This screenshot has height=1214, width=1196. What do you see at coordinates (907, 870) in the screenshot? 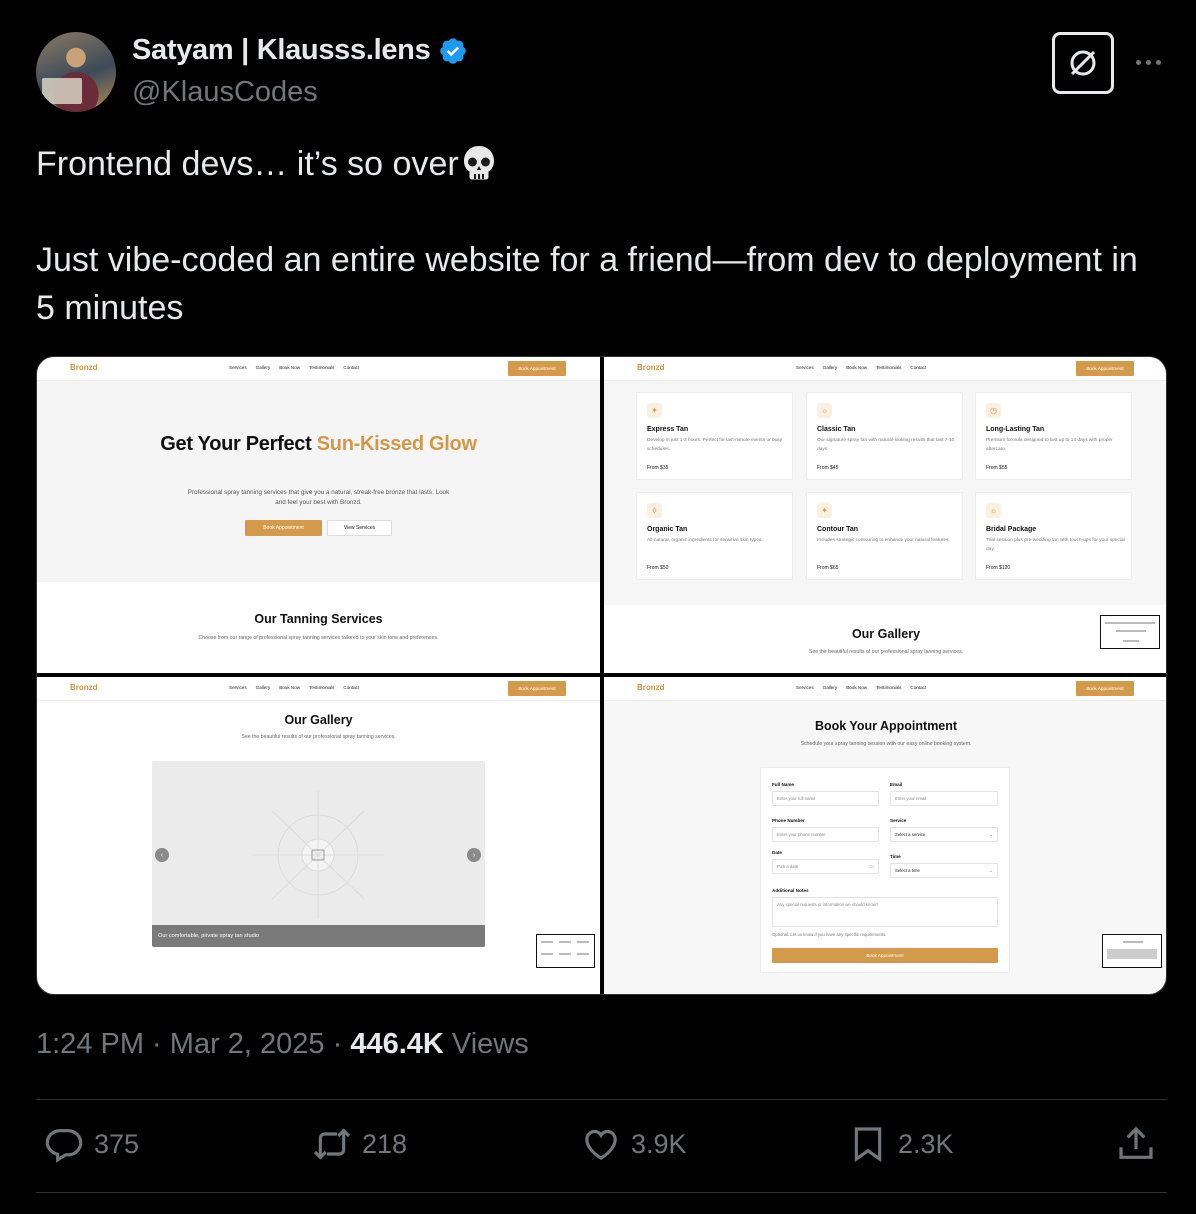
I see `time-select-value: Select a time` at bounding box center [907, 870].